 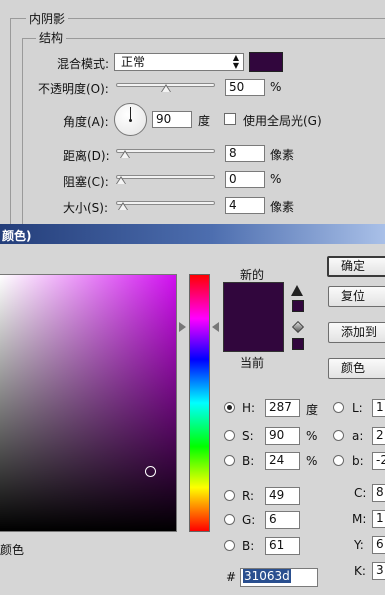 I want to click on choke-slider-thumb, so click(x=121, y=180).